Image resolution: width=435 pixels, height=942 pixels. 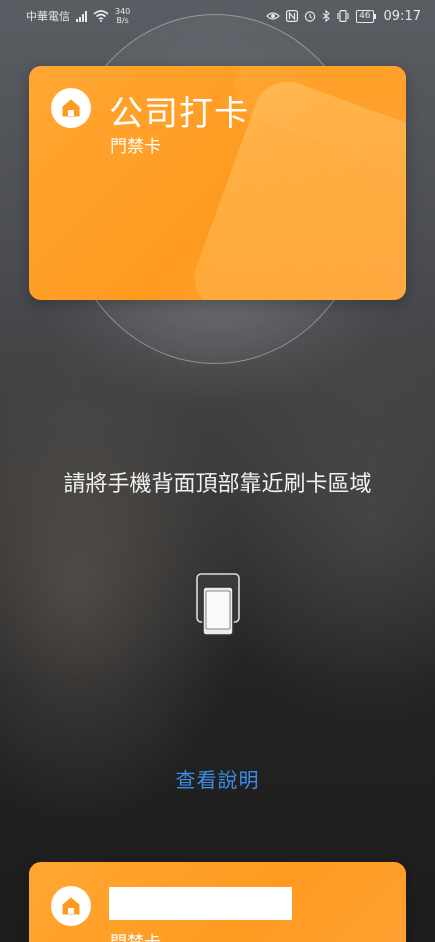 What do you see at coordinates (48, 16) in the screenshot?
I see `carrier-name: 中華電信` at bounding box center [48, 16].